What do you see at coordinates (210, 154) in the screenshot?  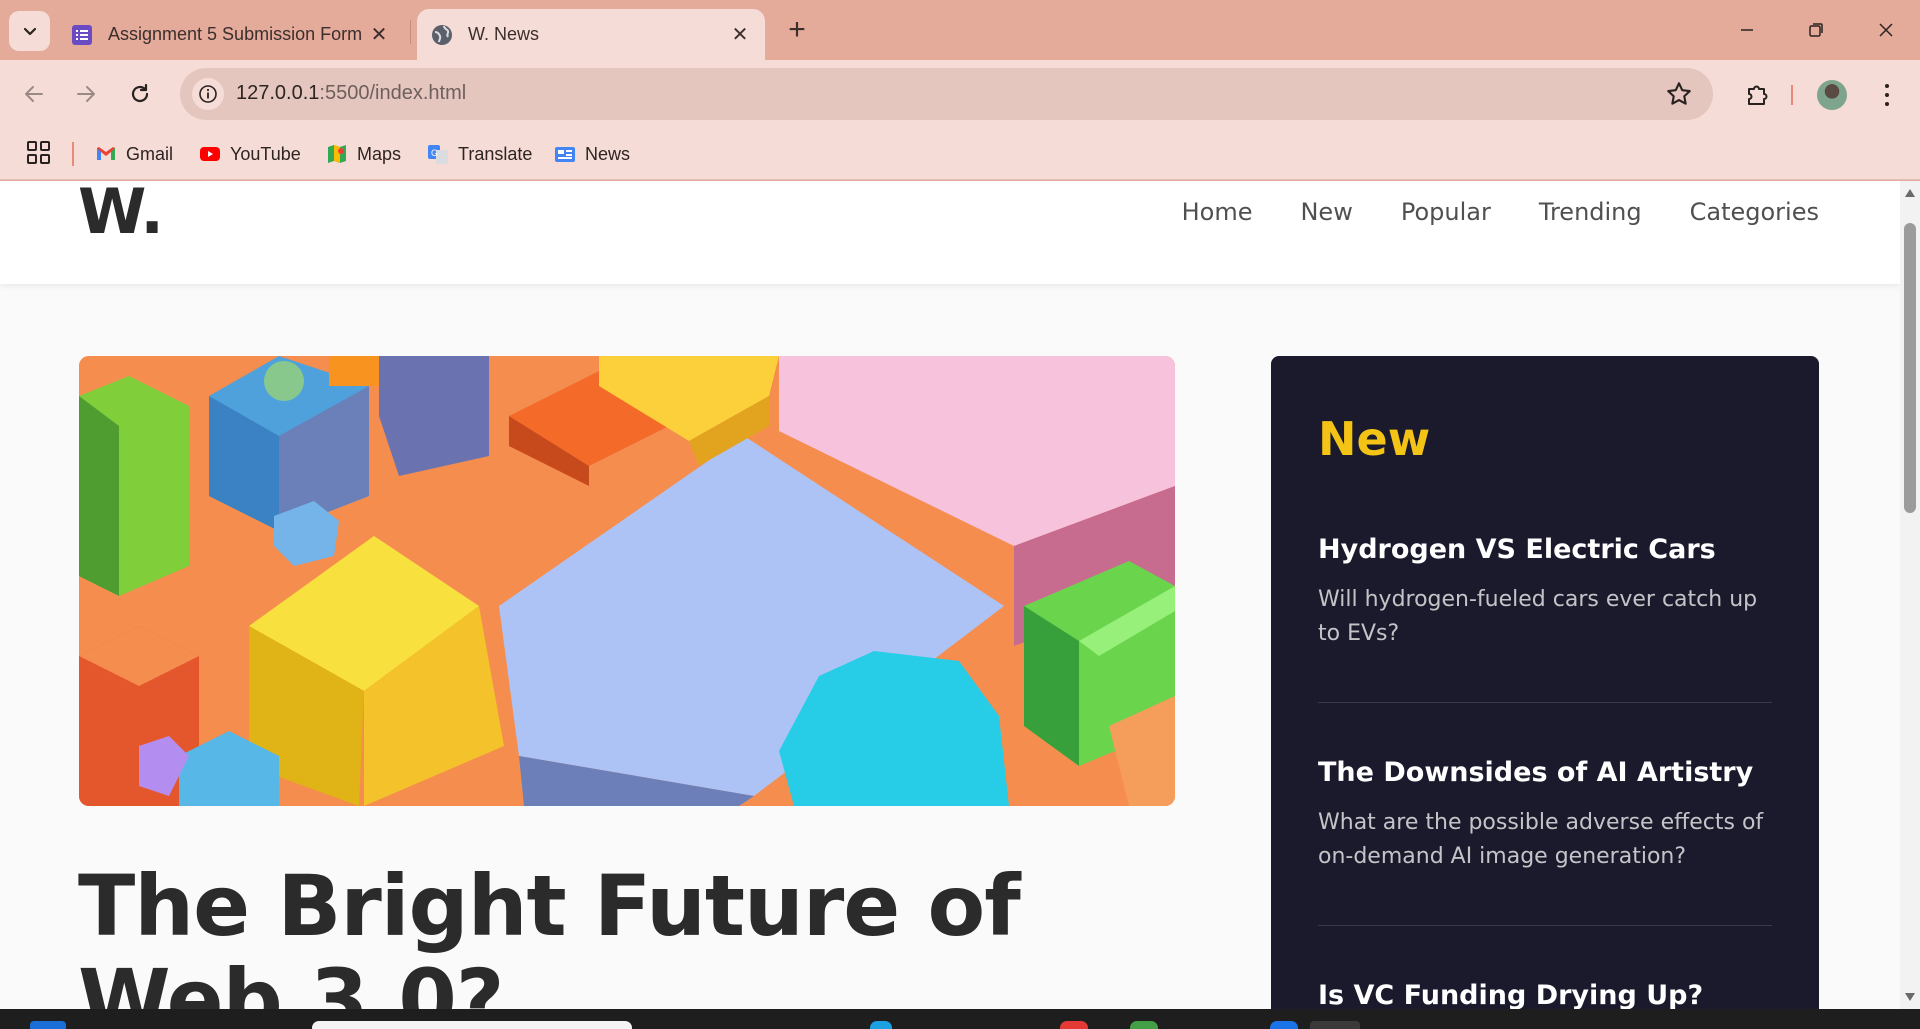 I see `youtube-icon` at bounding box center [210, 154].